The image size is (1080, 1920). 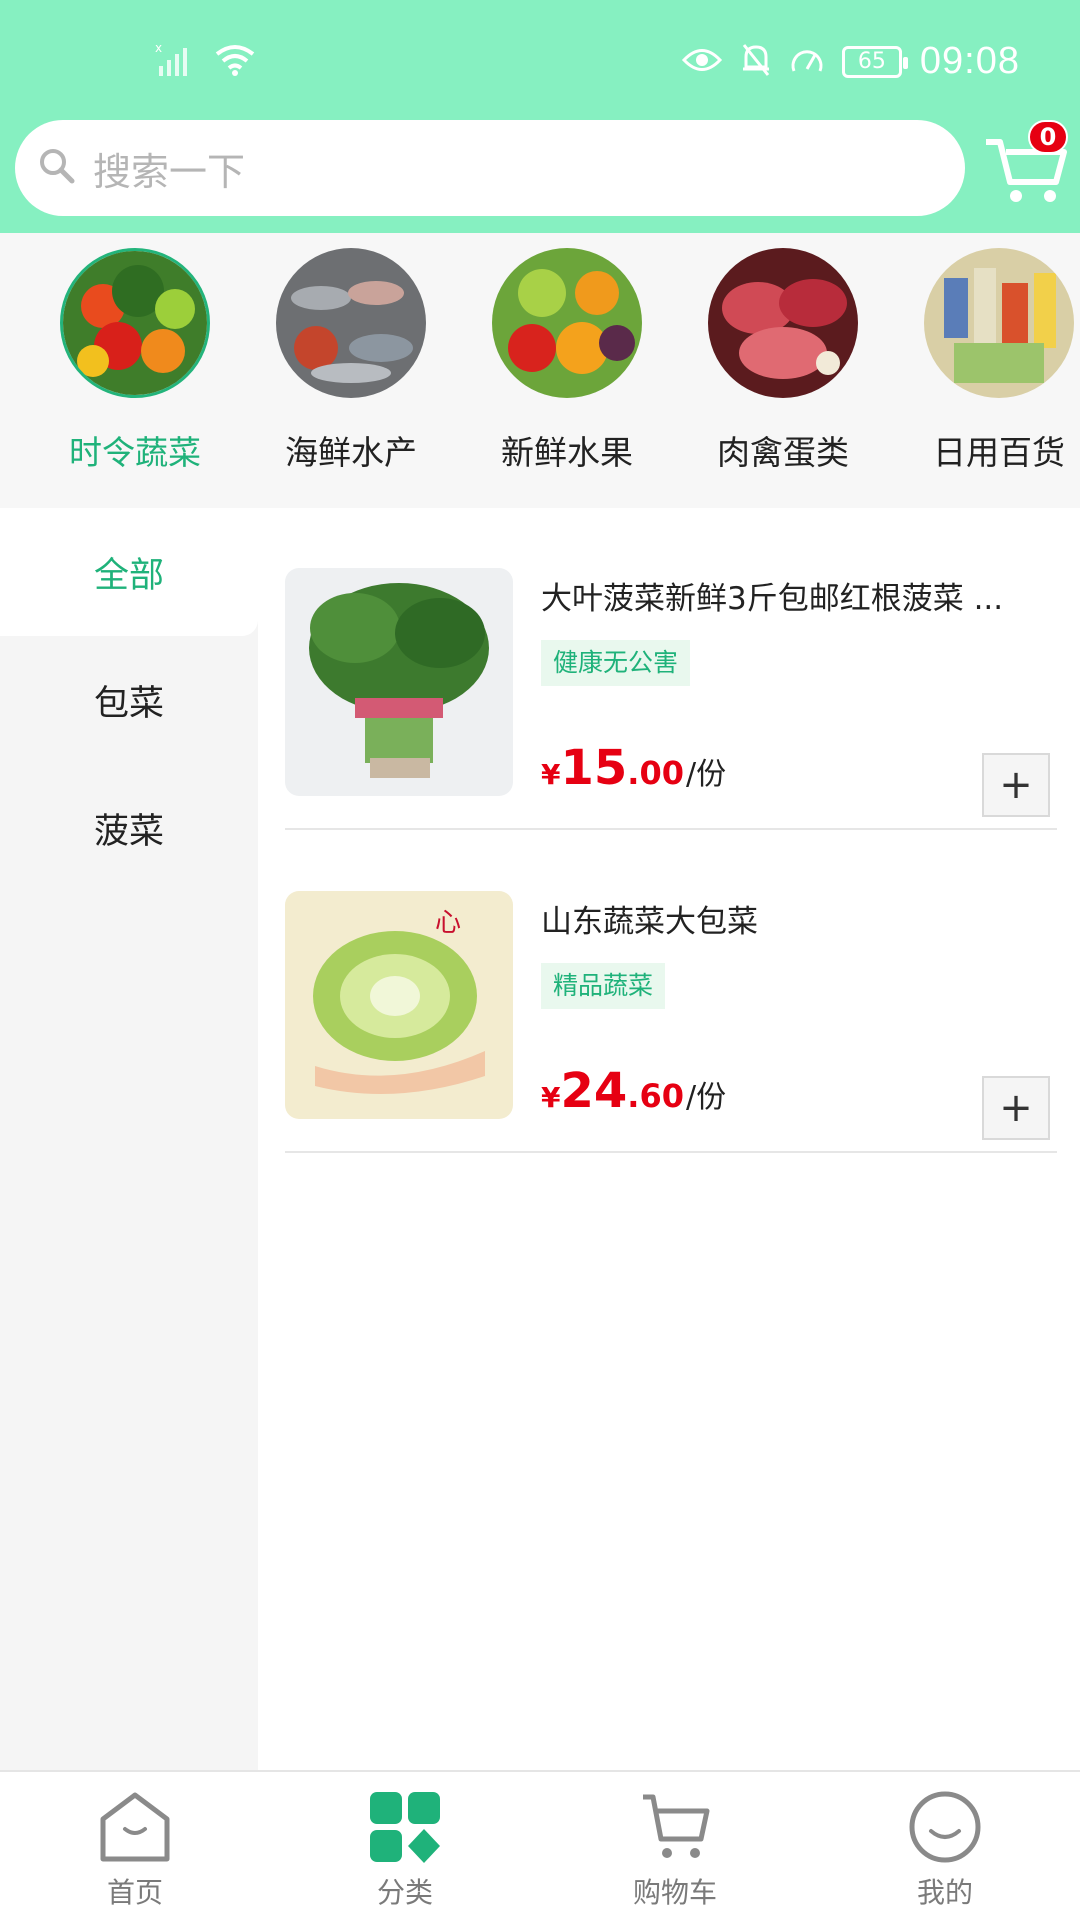 I want to click on cart-badge: 0, so click(x=1048, y=137).